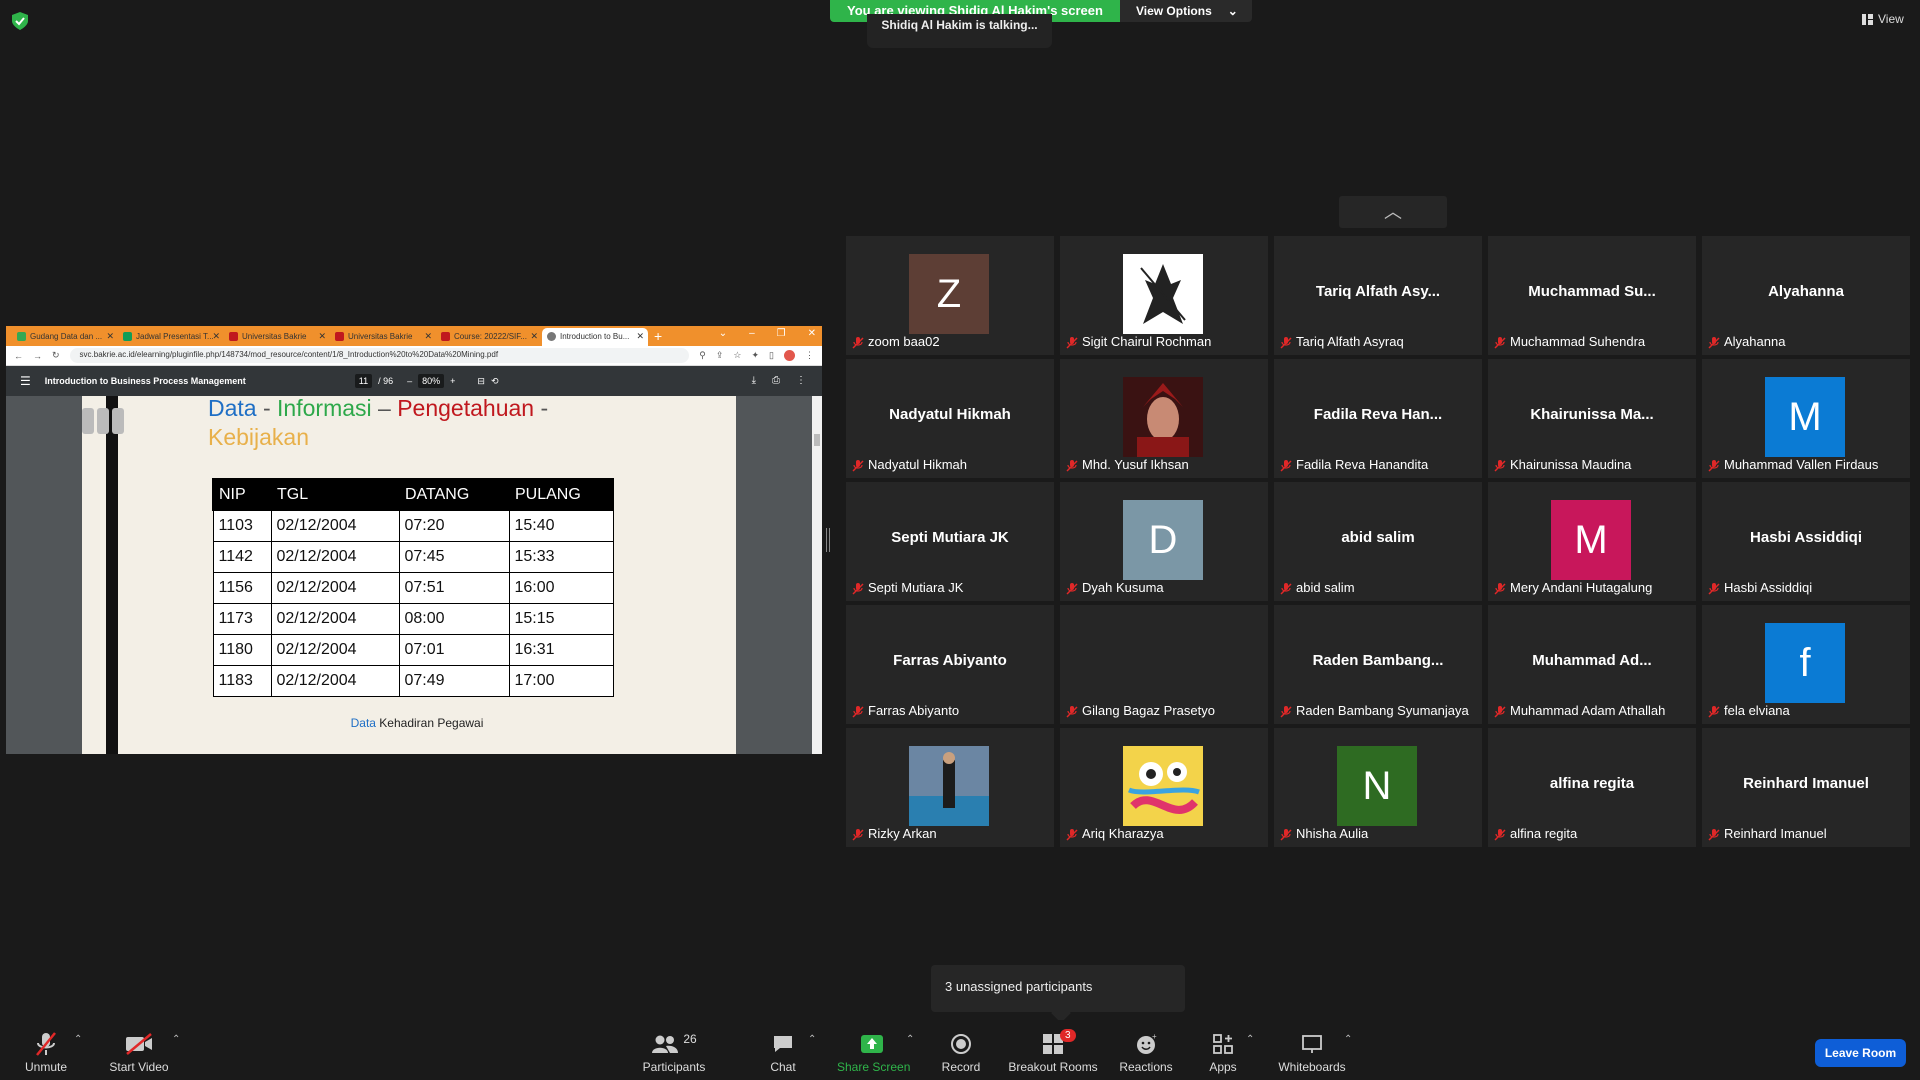  Describe the element at coordinates (1592, 541) in the screenshot. I see `participant-tile: M Mery Andani Hutagalung` at that location.